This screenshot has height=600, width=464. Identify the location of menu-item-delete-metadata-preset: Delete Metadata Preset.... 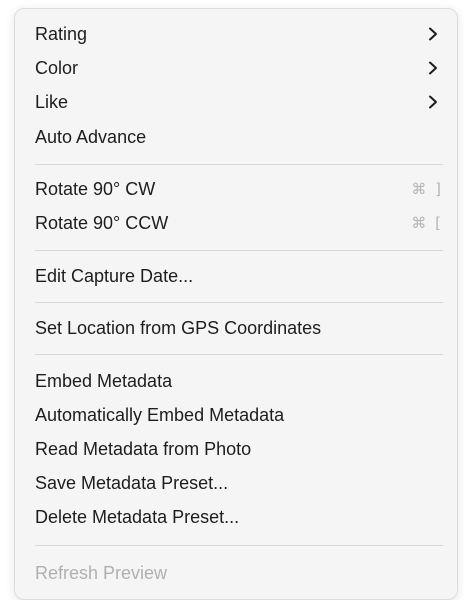
(239, 517).